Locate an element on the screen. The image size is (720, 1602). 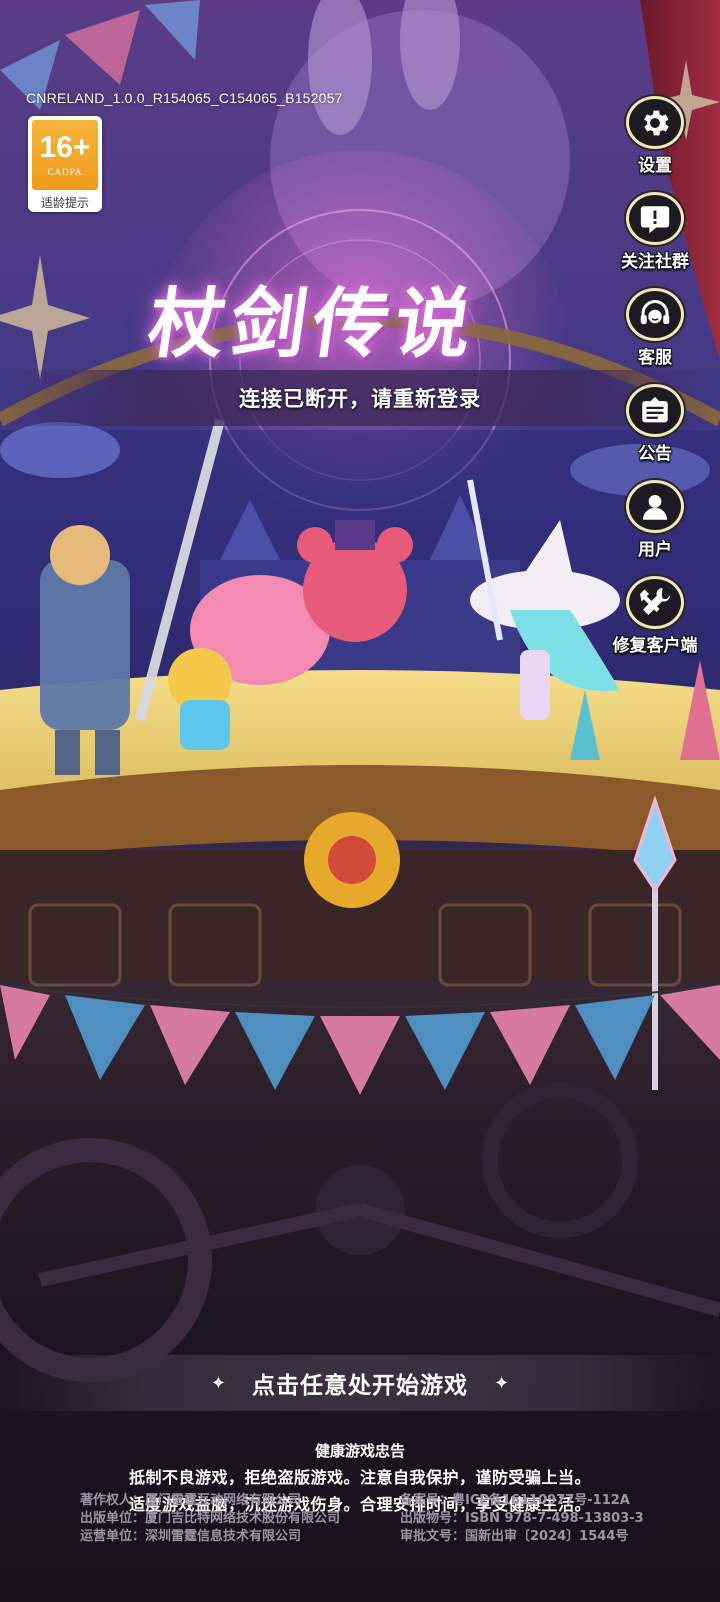
side-item-label: 客服 is located at coordinates (655, 358).